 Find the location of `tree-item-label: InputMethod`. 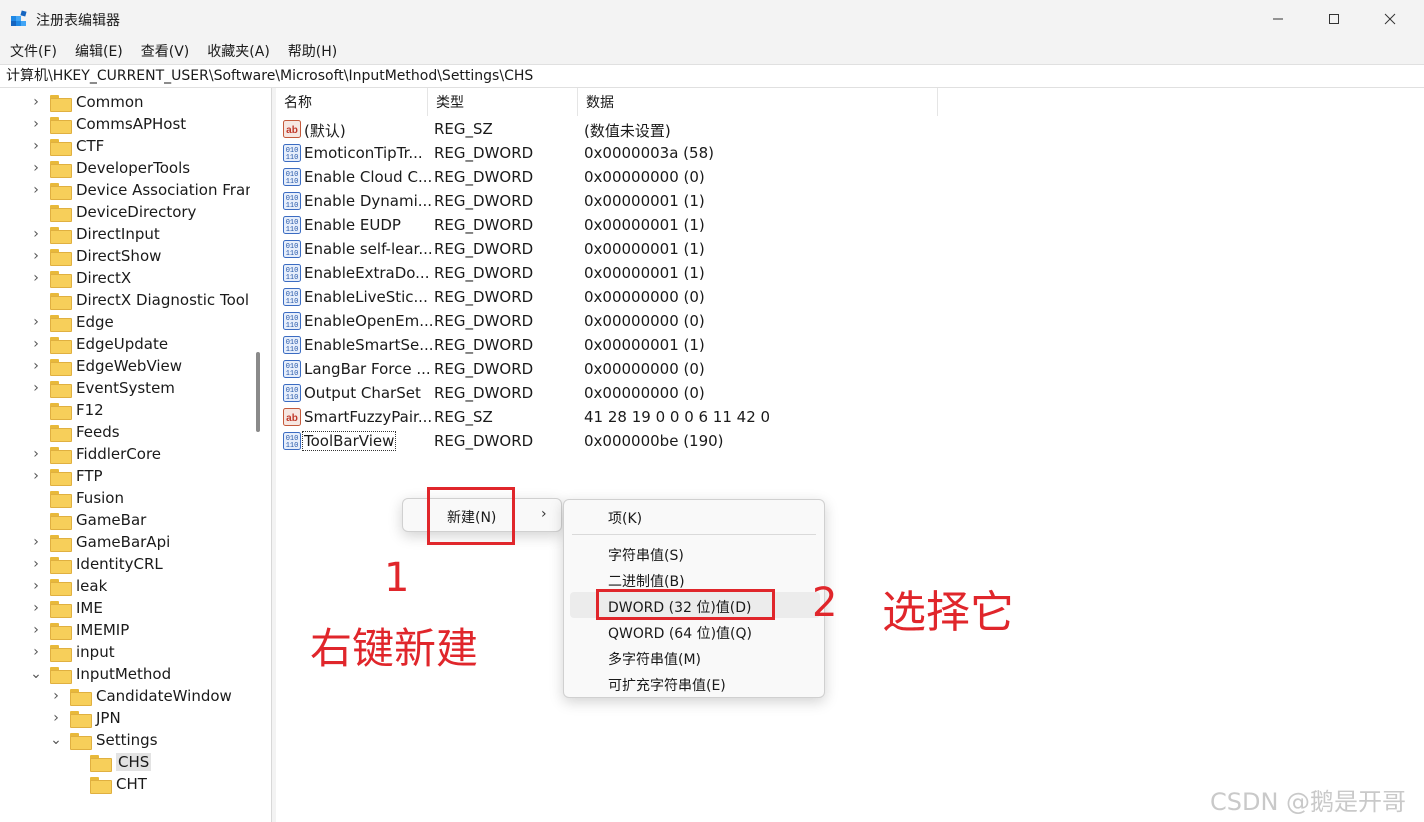

tree-item-label: InputMethod is located at coordinates (124, 674).